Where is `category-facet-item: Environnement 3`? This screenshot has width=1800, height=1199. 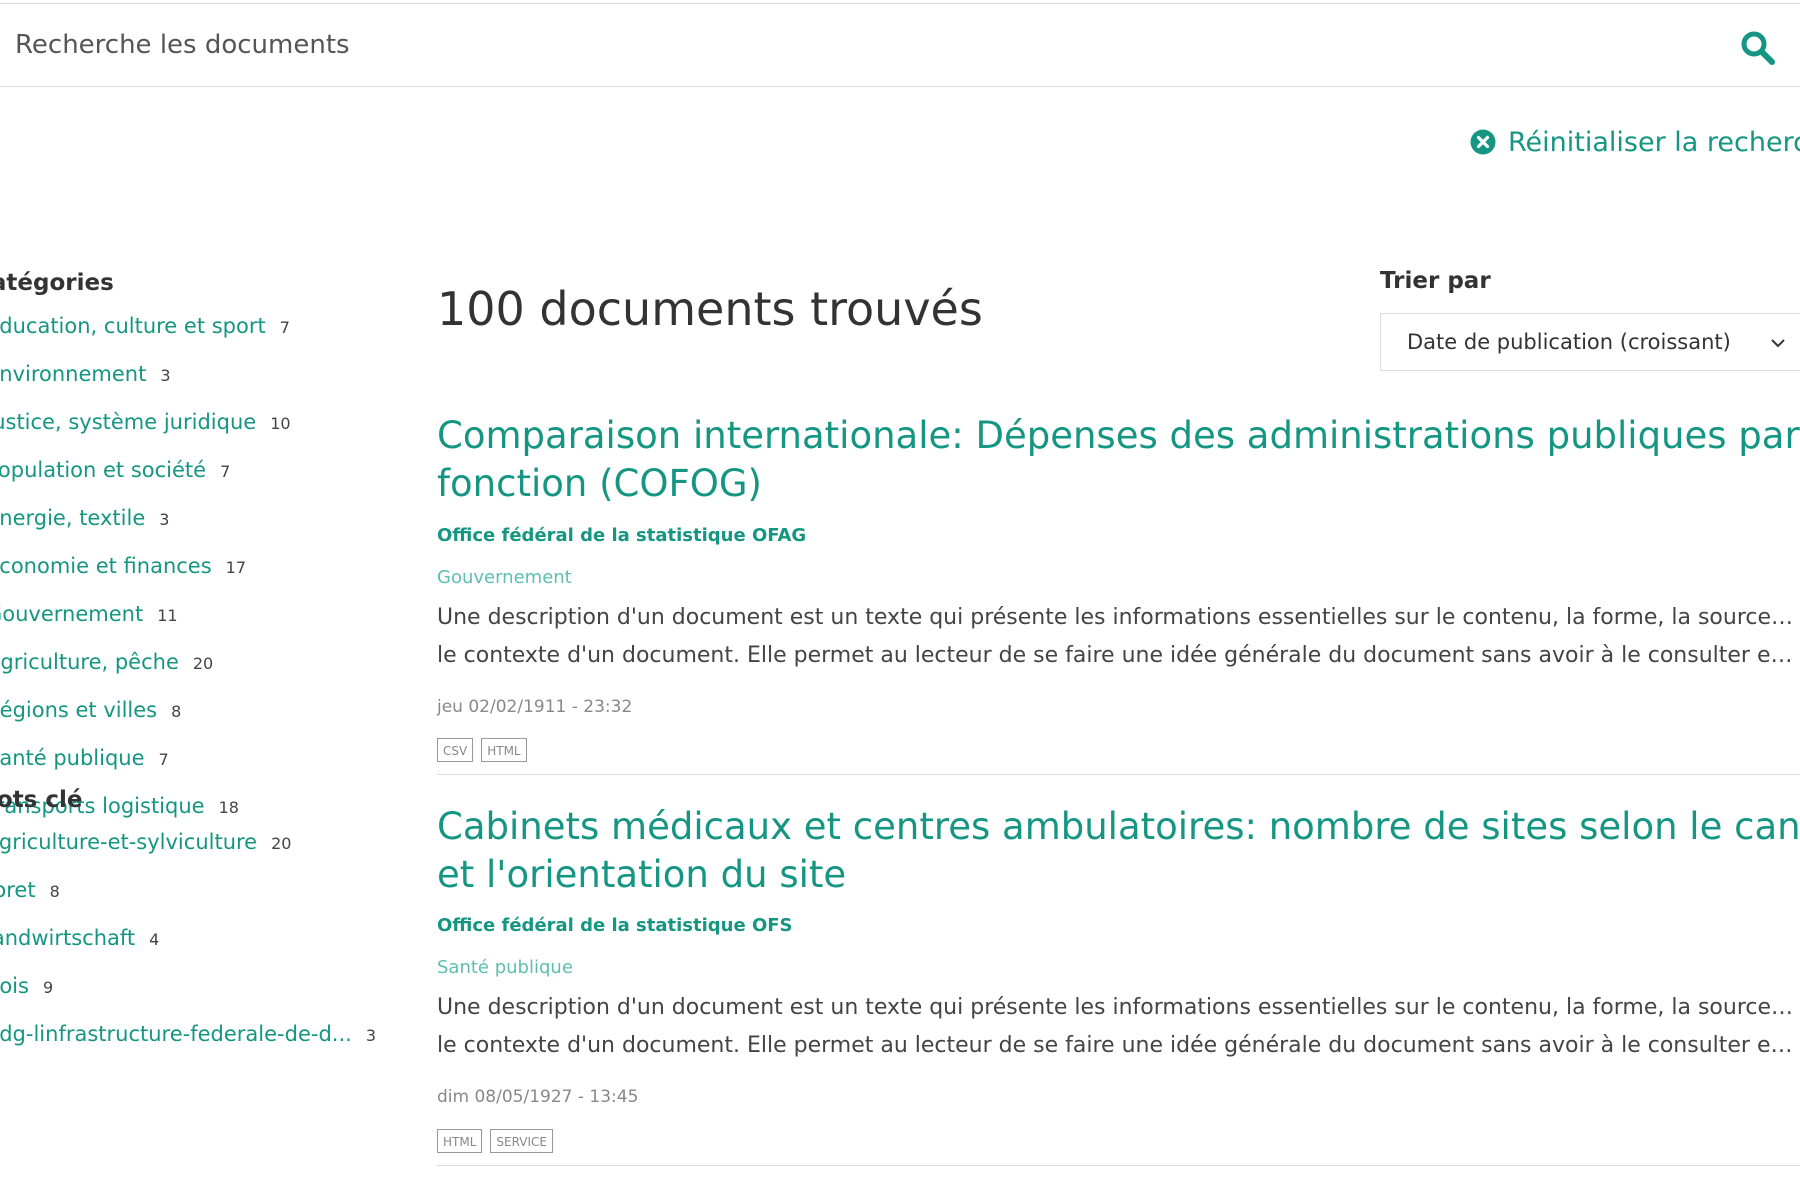 category-facet-item: Environnement 3 is located at coordinates (85, 377).